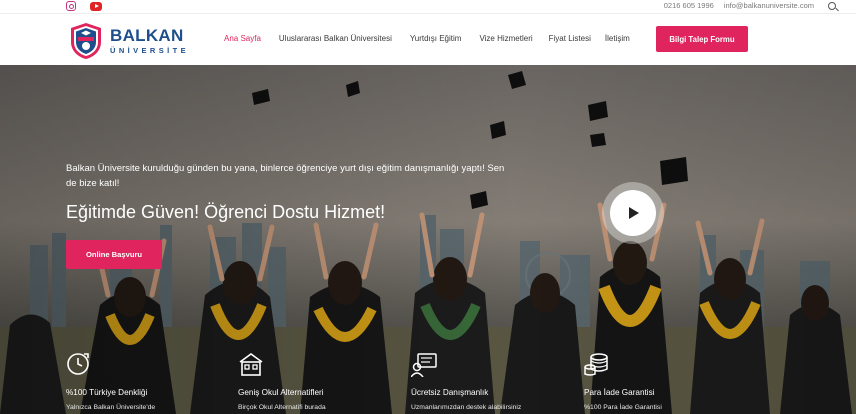  I want to click on email-address: info@balkanuniversite.com, so click(769, 5).